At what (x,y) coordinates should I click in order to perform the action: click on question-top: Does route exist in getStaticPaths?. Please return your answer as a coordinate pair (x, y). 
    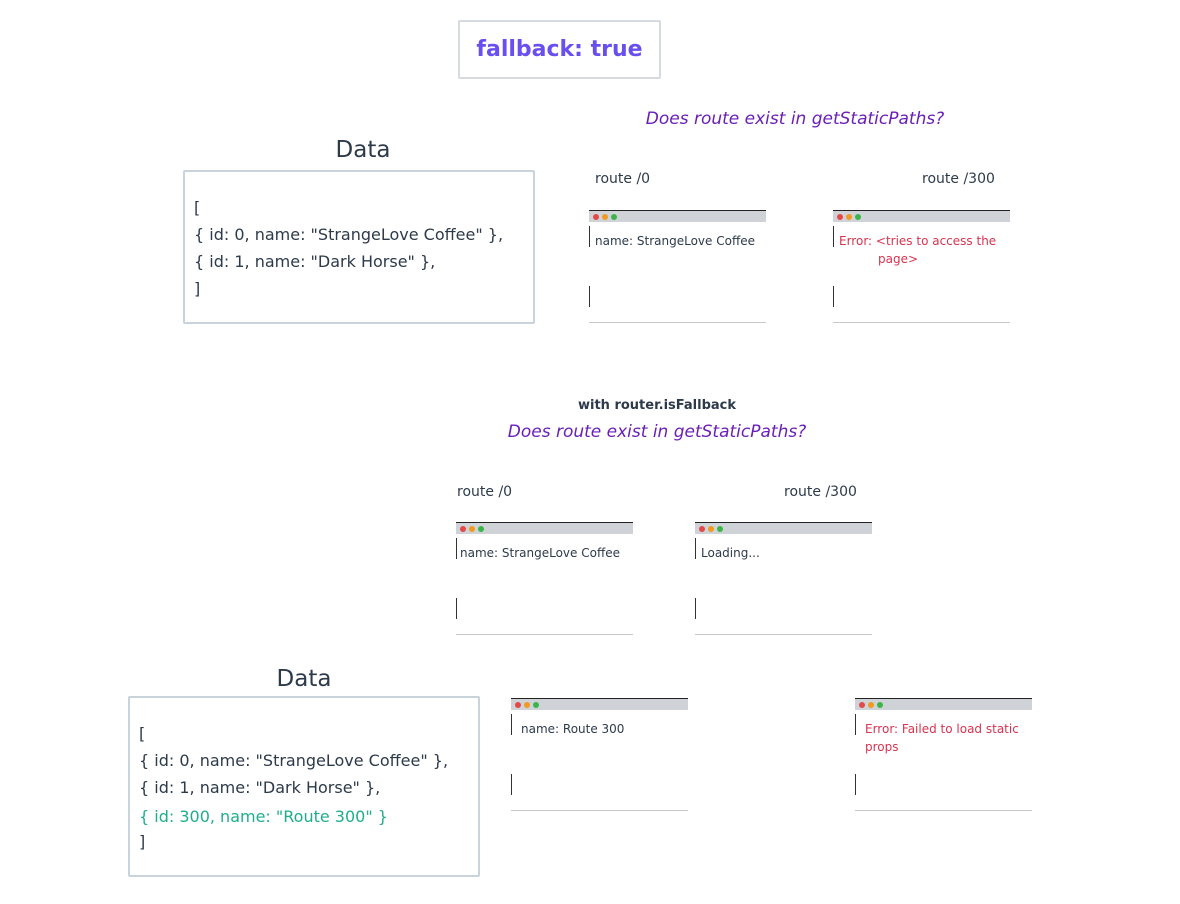
    Looking at the image, I should click on (795, 119).